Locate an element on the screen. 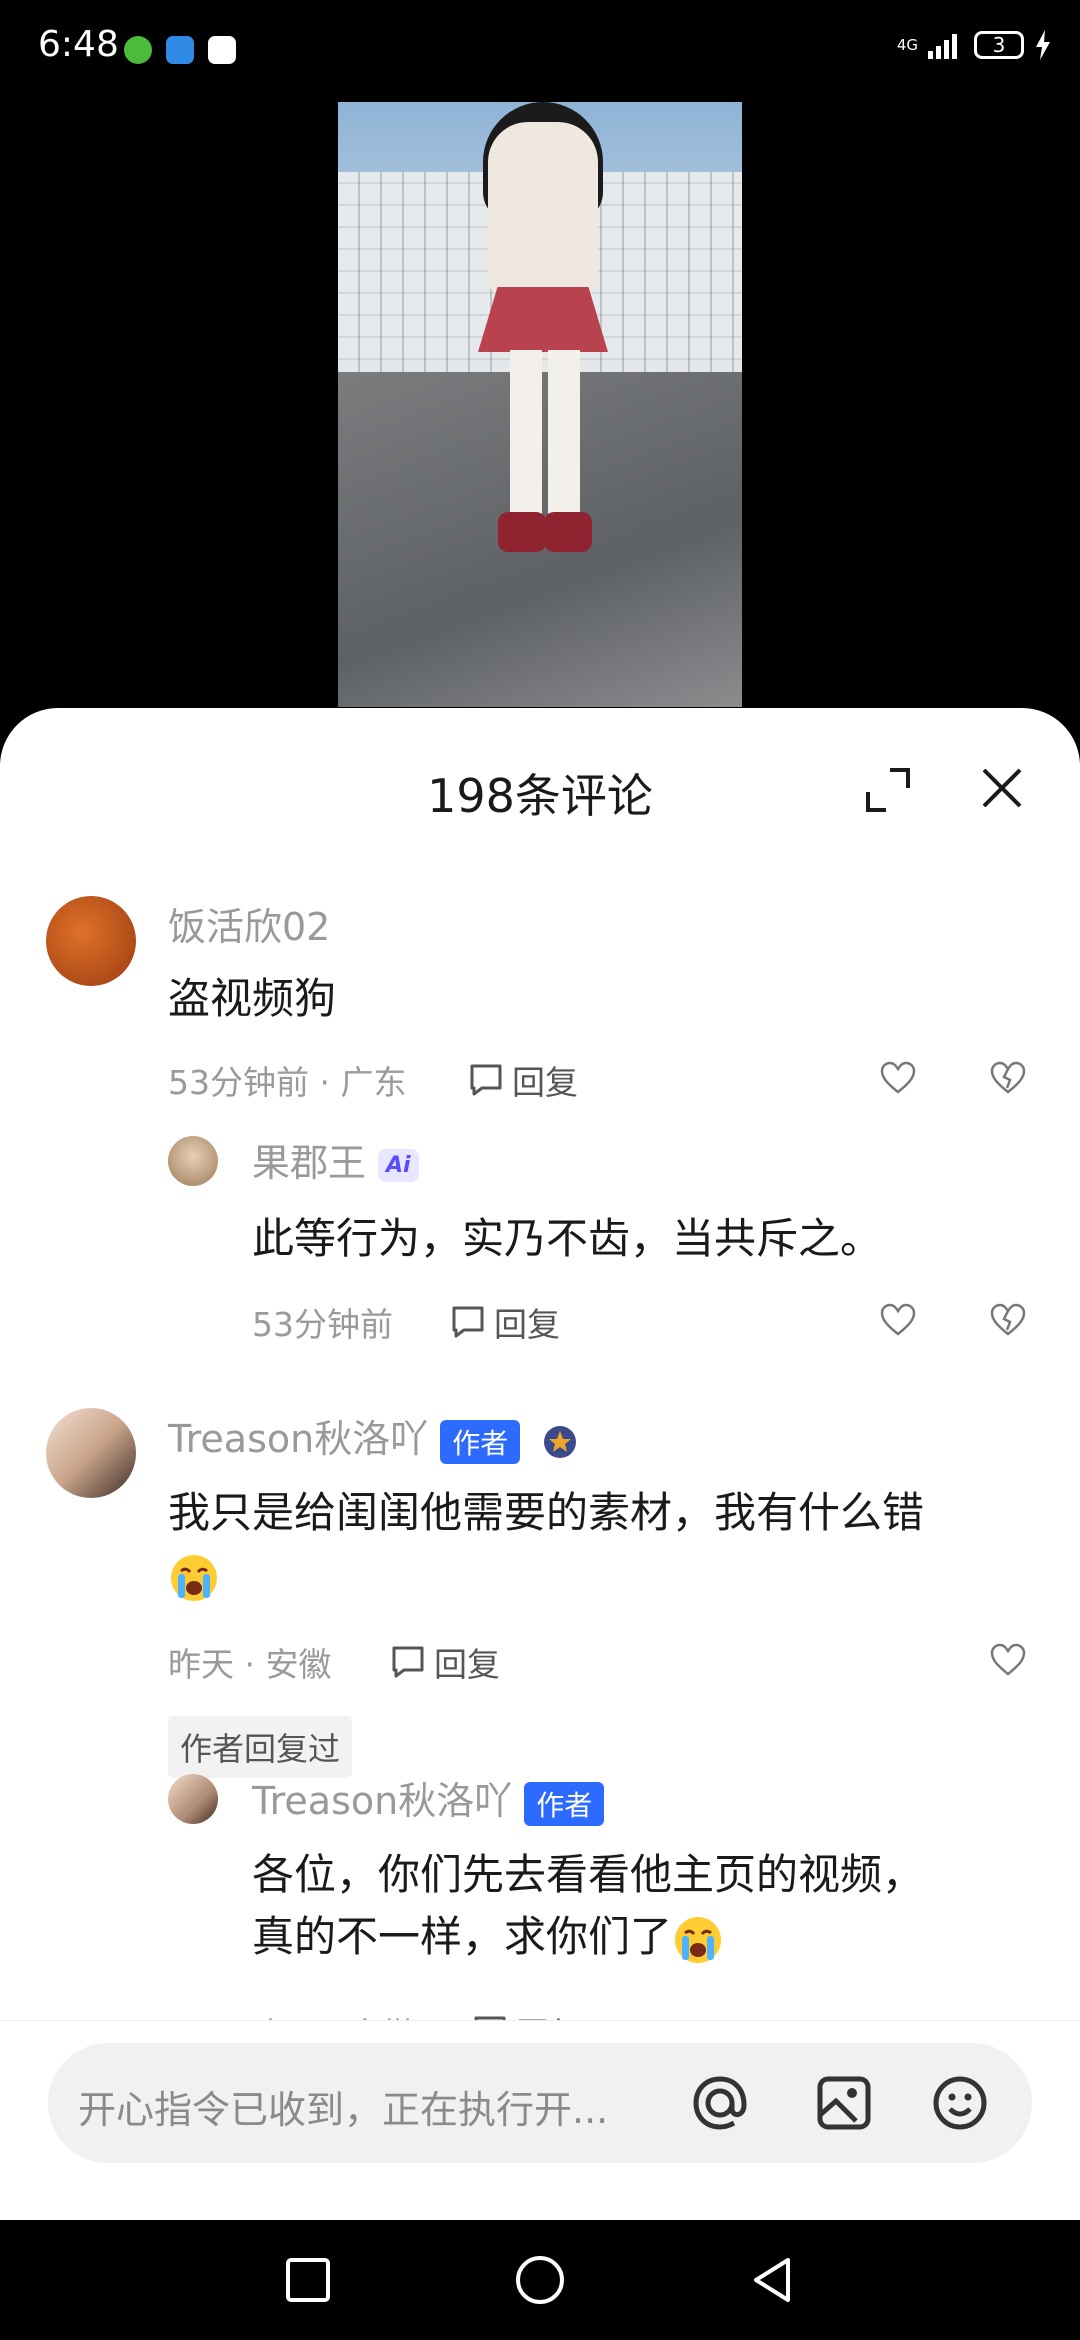  network-type: 4G is located at coordinates (907, 44).